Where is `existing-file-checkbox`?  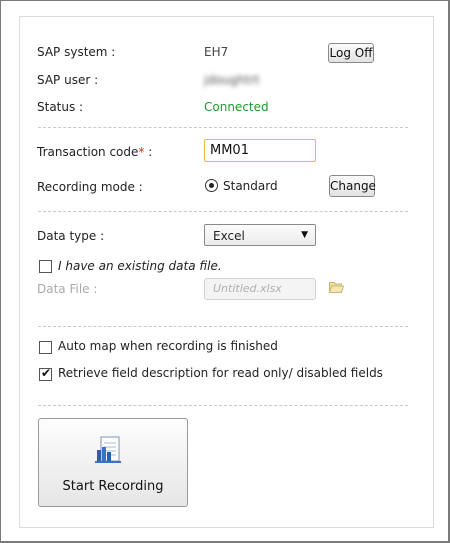 existing-file-checkbox is located at coordinates (45, 266).